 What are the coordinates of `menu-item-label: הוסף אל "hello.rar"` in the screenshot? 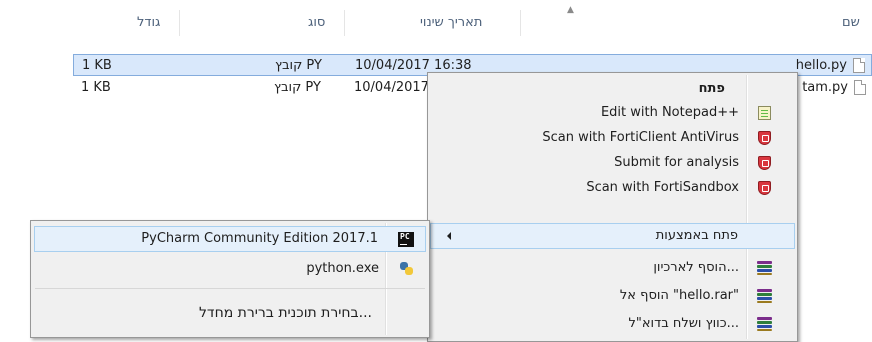 It's located at (679, 295).